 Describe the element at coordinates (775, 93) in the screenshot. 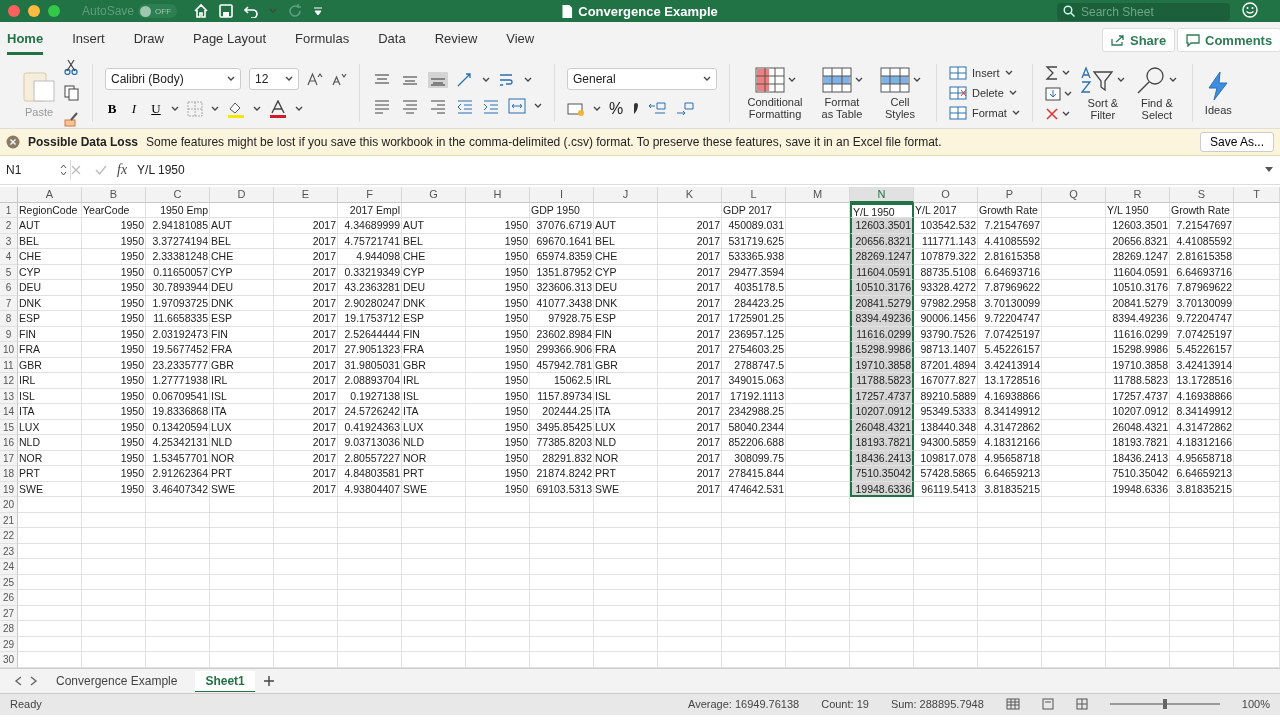

I see `styles-button: Conditional Formatting` at that location.